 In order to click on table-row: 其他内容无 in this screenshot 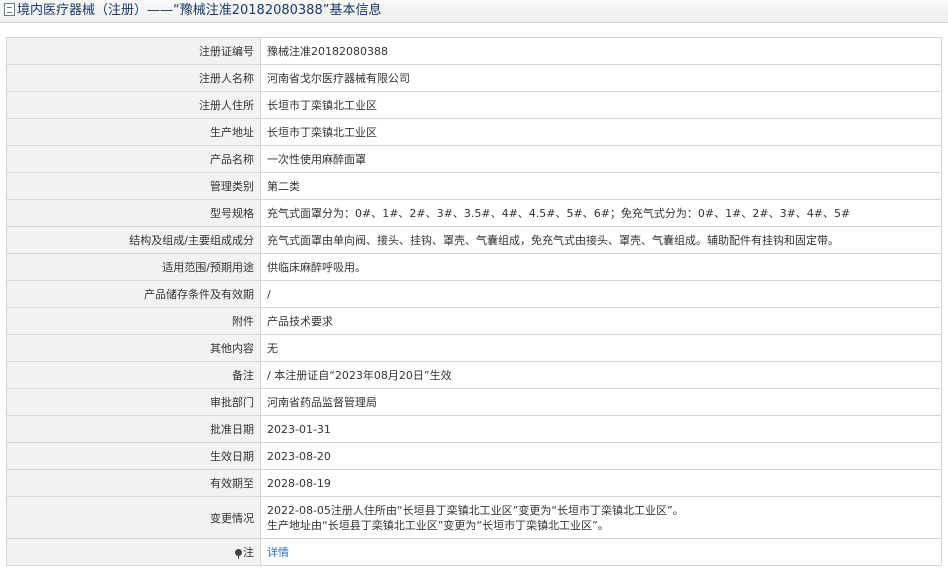, I will do `click(474, 348)`.